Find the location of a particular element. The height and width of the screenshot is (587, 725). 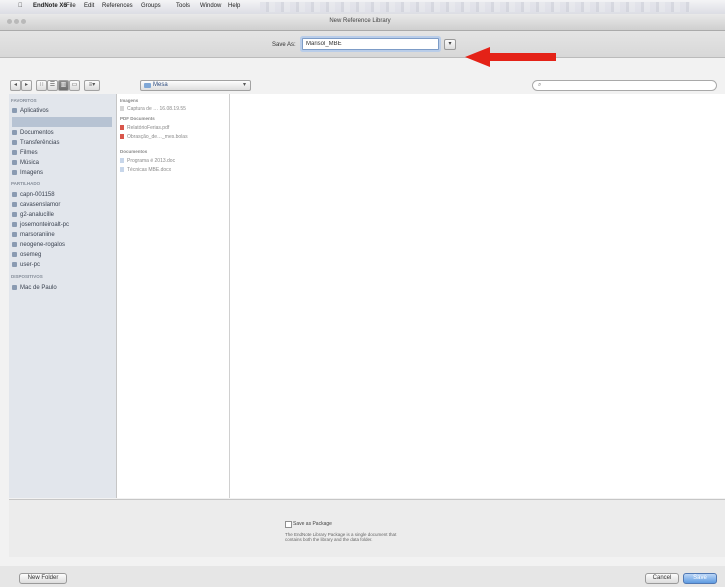

file-name: Captura de … 16.08.19.55 is located at coordinates (156, 109).